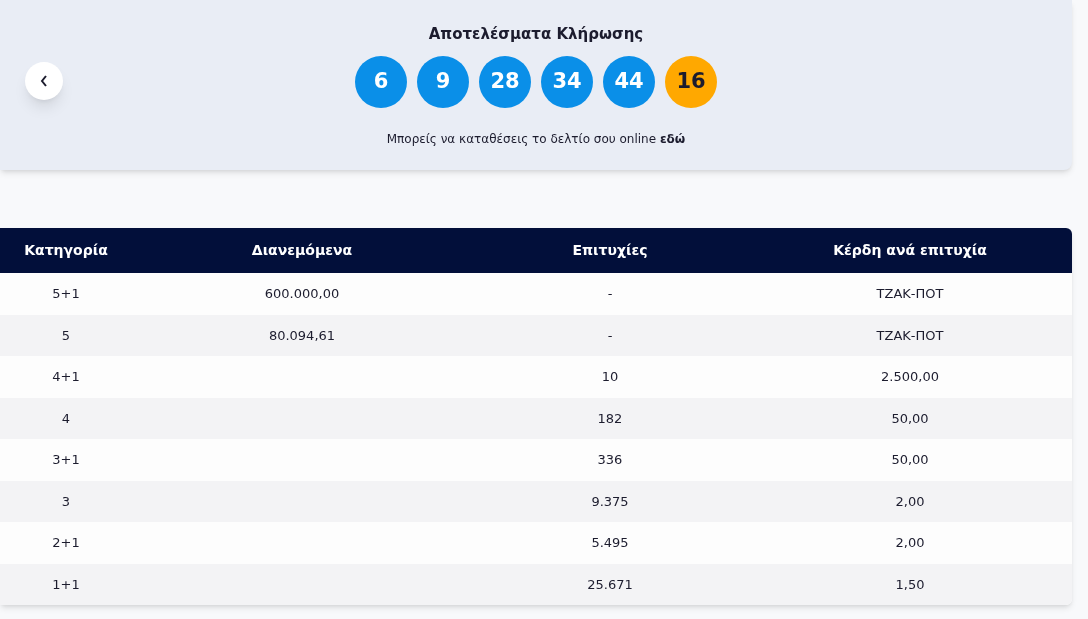 This screenshot has height=619, width=1088. Describe the element at coordinates (610, 543) in the screenshot. I see `table-cell-text: 5.495` at that location.